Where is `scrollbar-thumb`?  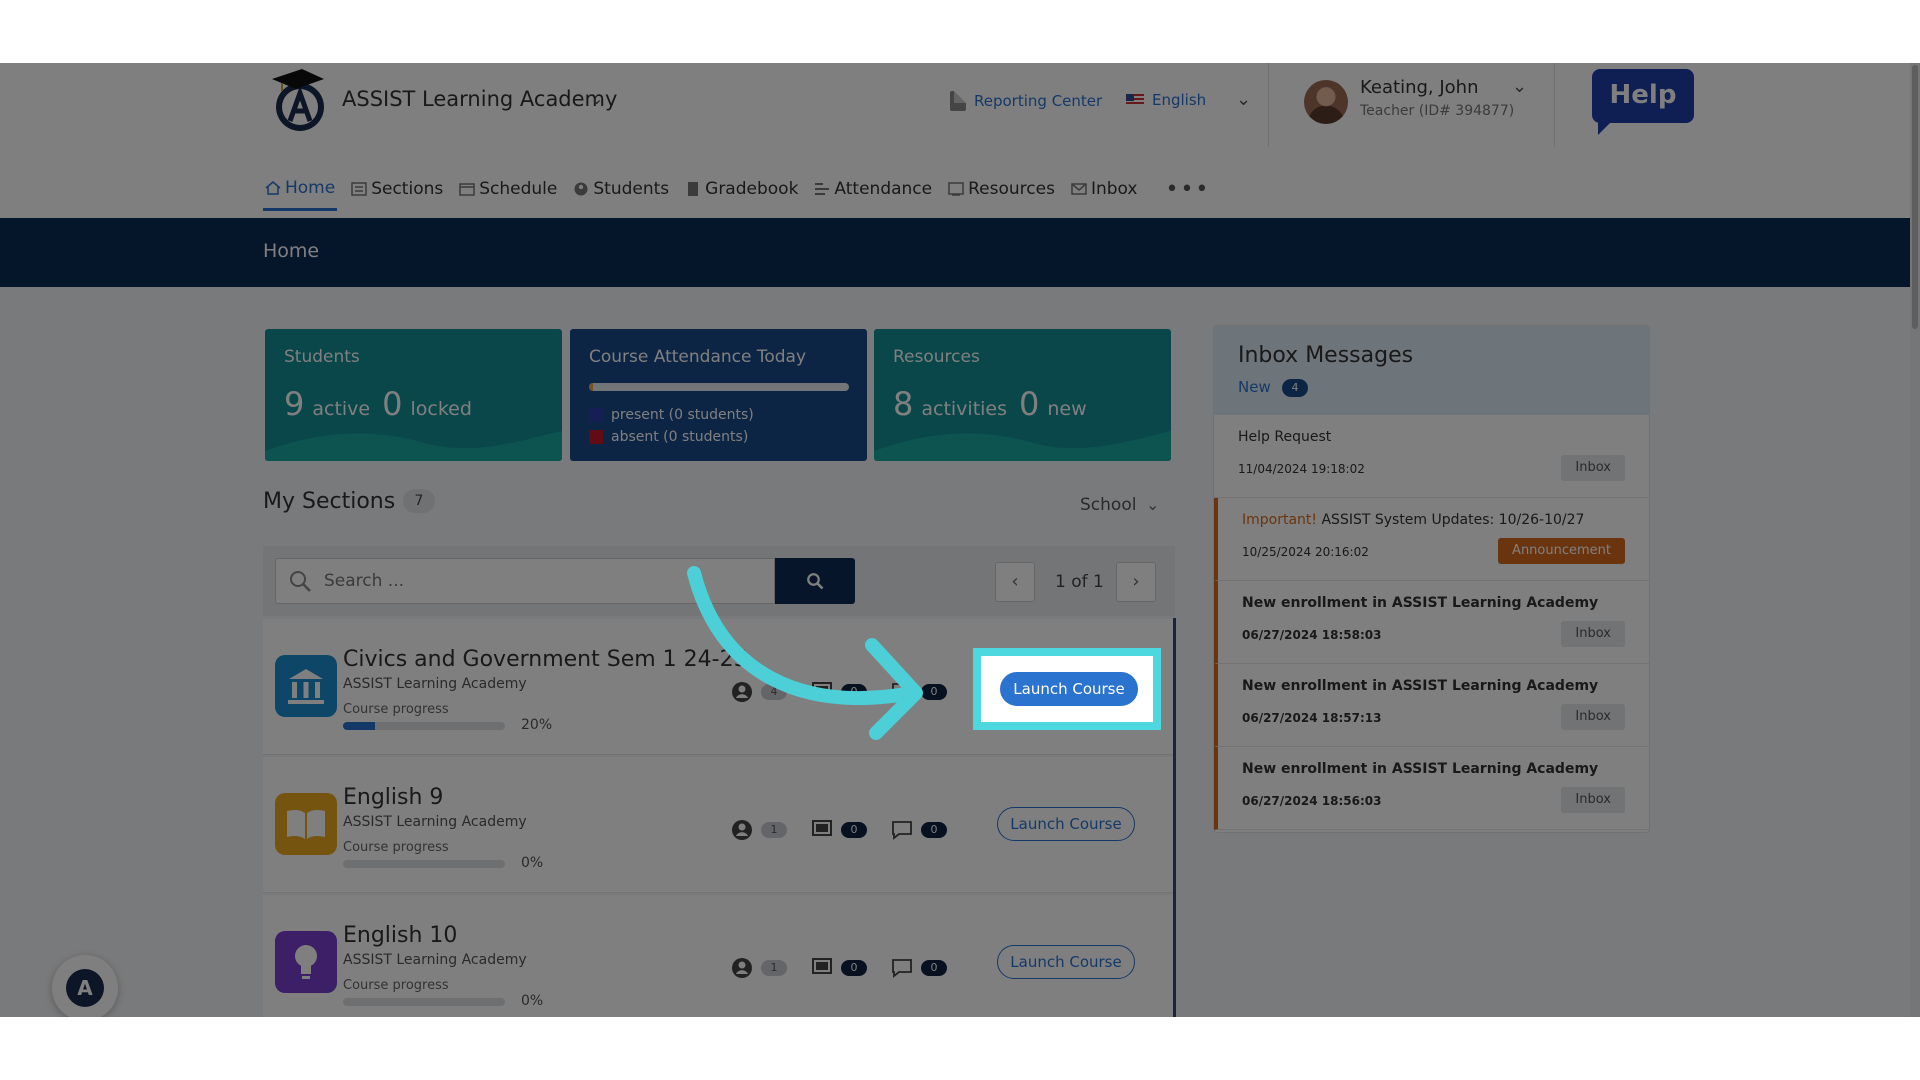
scrollbar-thumb is located at coordinates (1915, 197).